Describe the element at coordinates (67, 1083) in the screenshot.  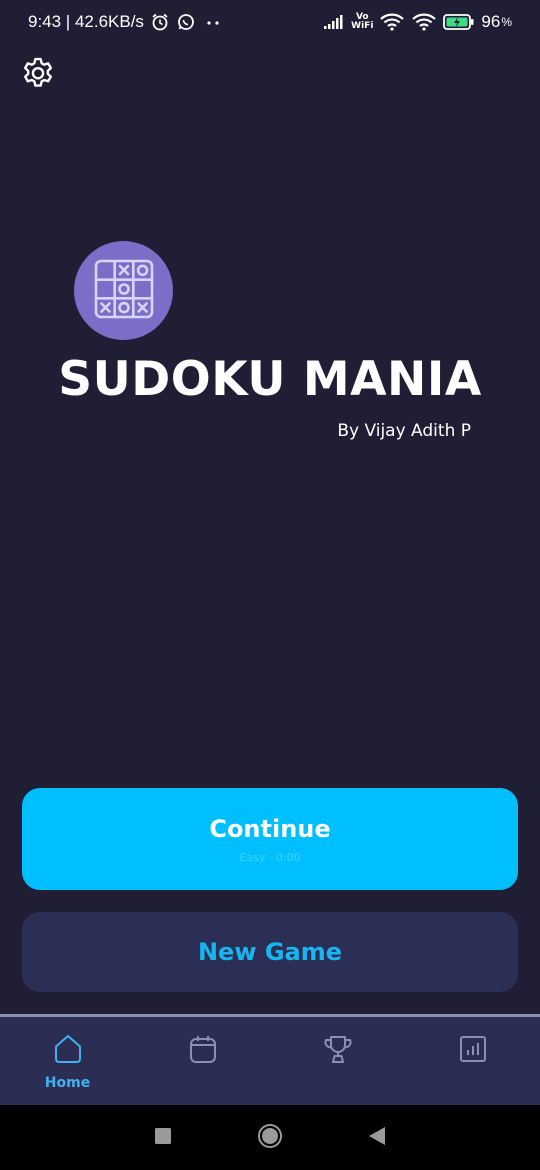
I see `nav-label-home: Home` at that location.